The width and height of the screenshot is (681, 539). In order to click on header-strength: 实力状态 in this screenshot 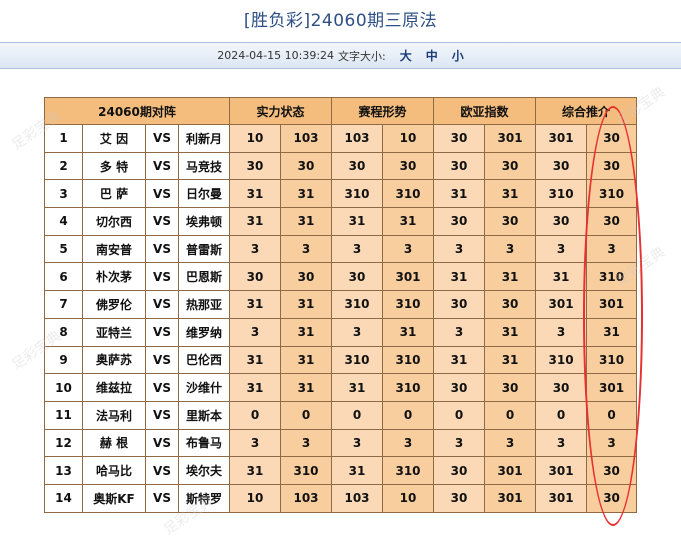, I will do `click(280, 111)`.